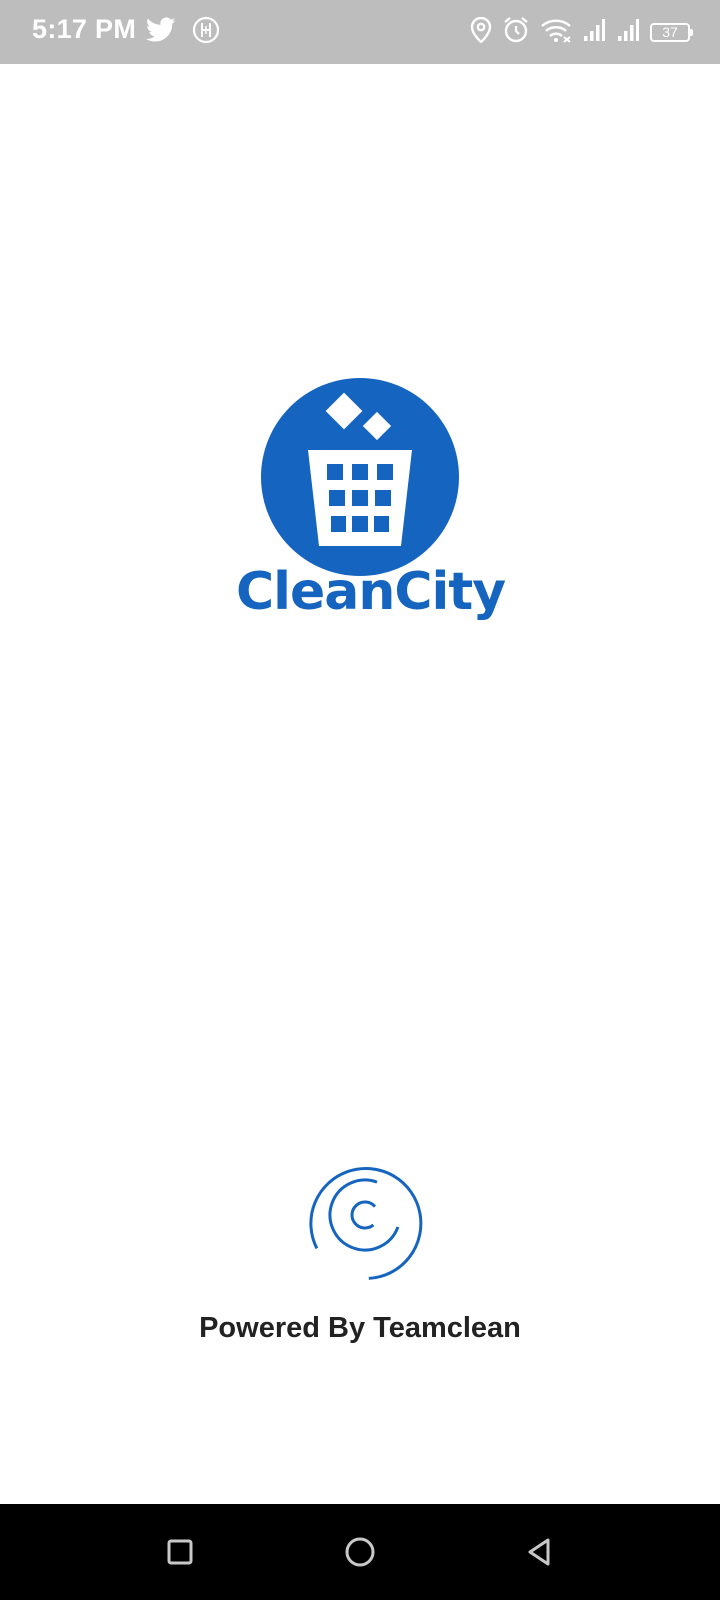 This screenshot has height=1600, width=720. Describe the element at coordinates (360, 477) in the screenshot. I see `trash-bin-icon` at that location.